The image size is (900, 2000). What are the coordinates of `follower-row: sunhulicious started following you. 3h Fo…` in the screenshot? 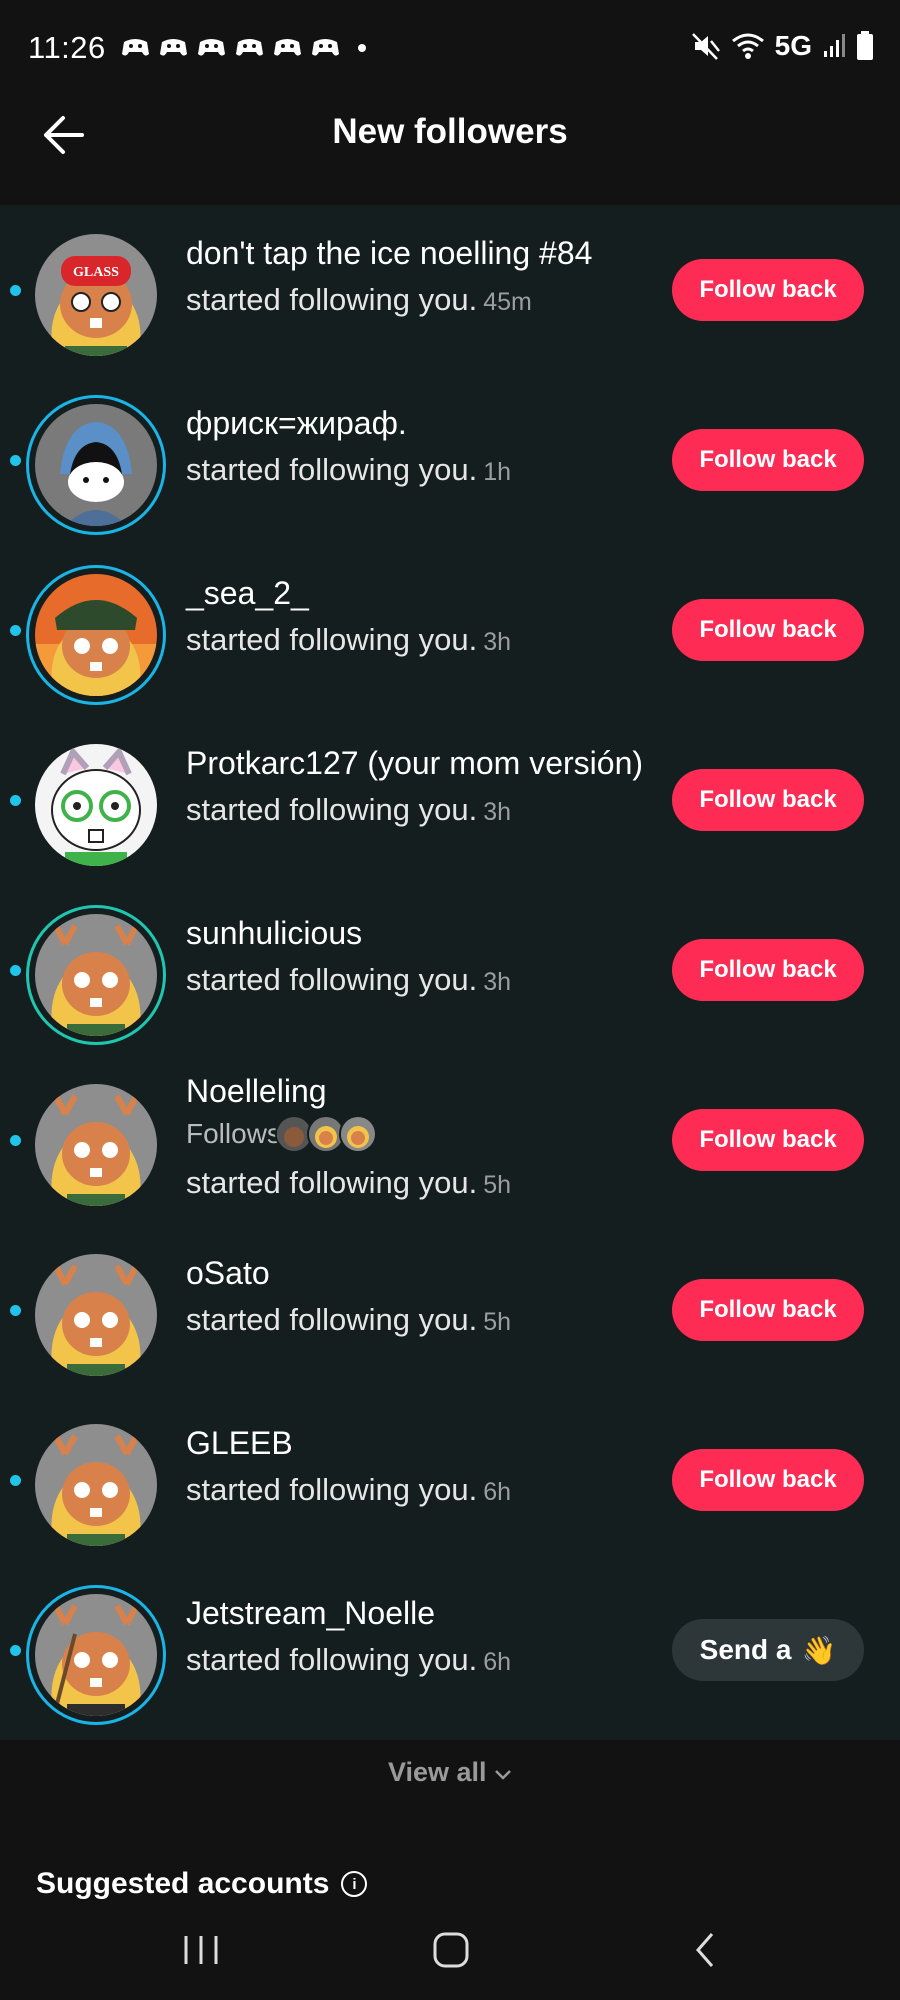 It's located at (450, 970).